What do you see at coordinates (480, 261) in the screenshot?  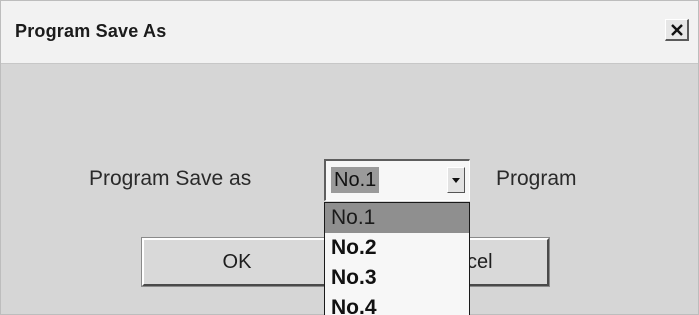 I see `cancel-button-label: cel` at bounding box center [480, 261].